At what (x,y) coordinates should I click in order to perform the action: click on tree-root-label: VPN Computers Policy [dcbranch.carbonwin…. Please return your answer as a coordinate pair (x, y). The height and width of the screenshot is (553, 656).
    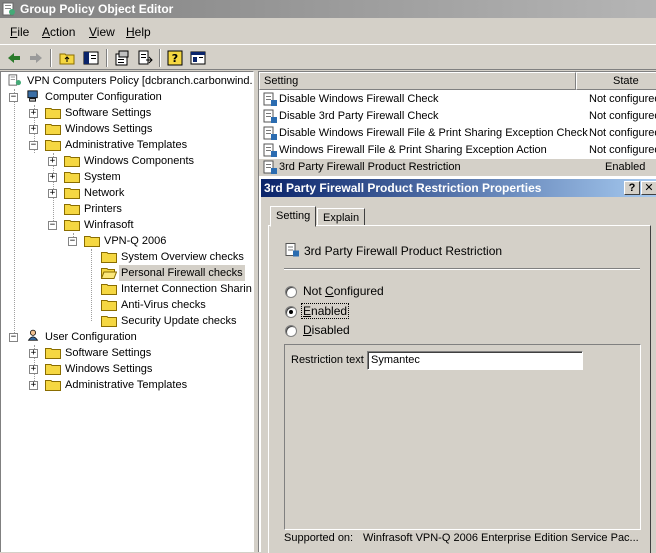
    Looking at the image, I should click on (140, 81).